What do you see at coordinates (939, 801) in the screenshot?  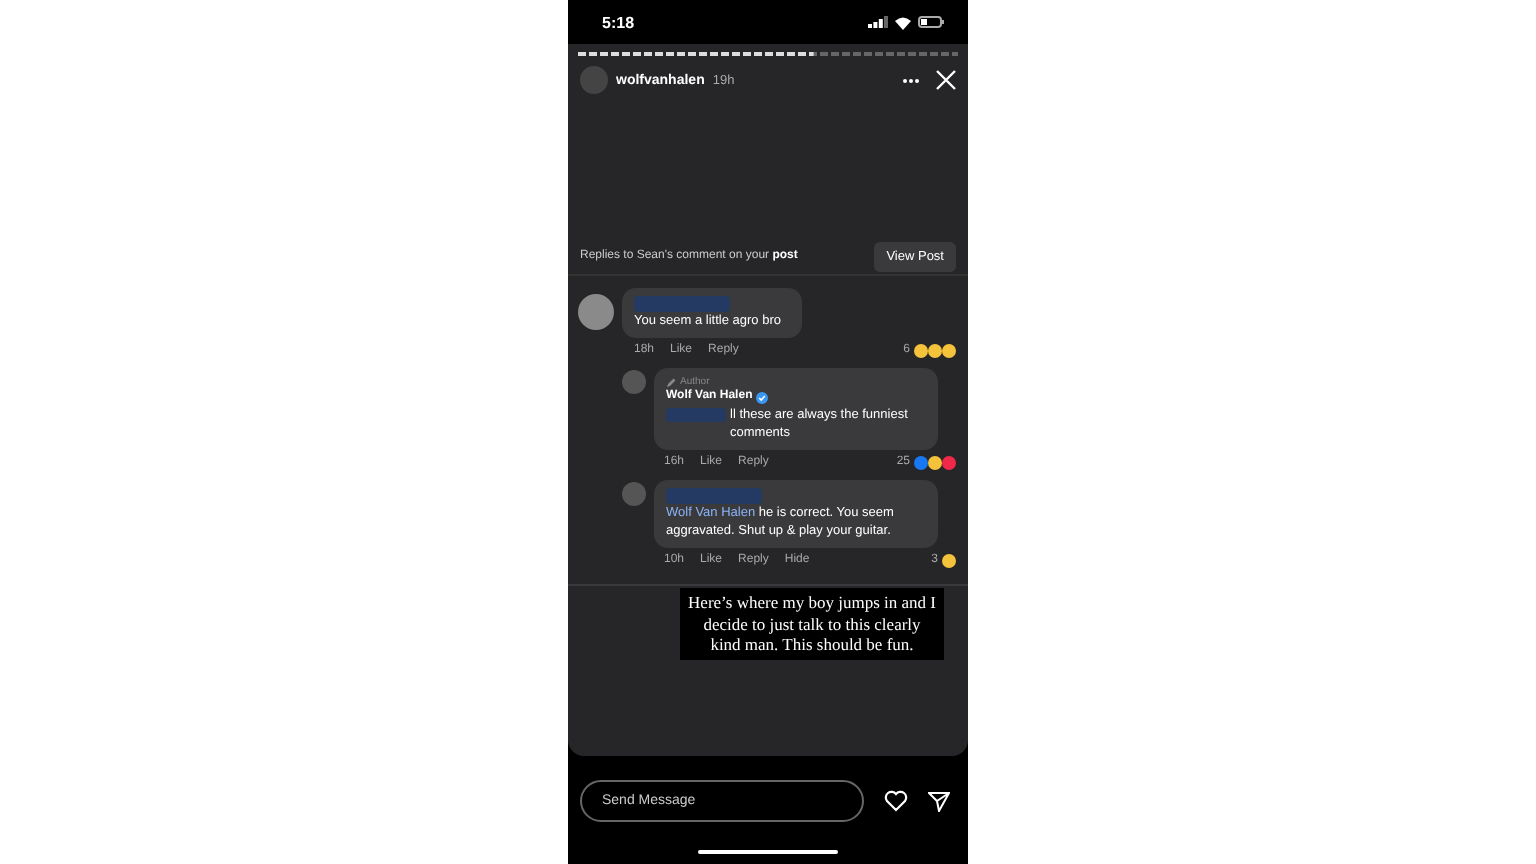 I see `send-icon` at bounding box center [939, 801].